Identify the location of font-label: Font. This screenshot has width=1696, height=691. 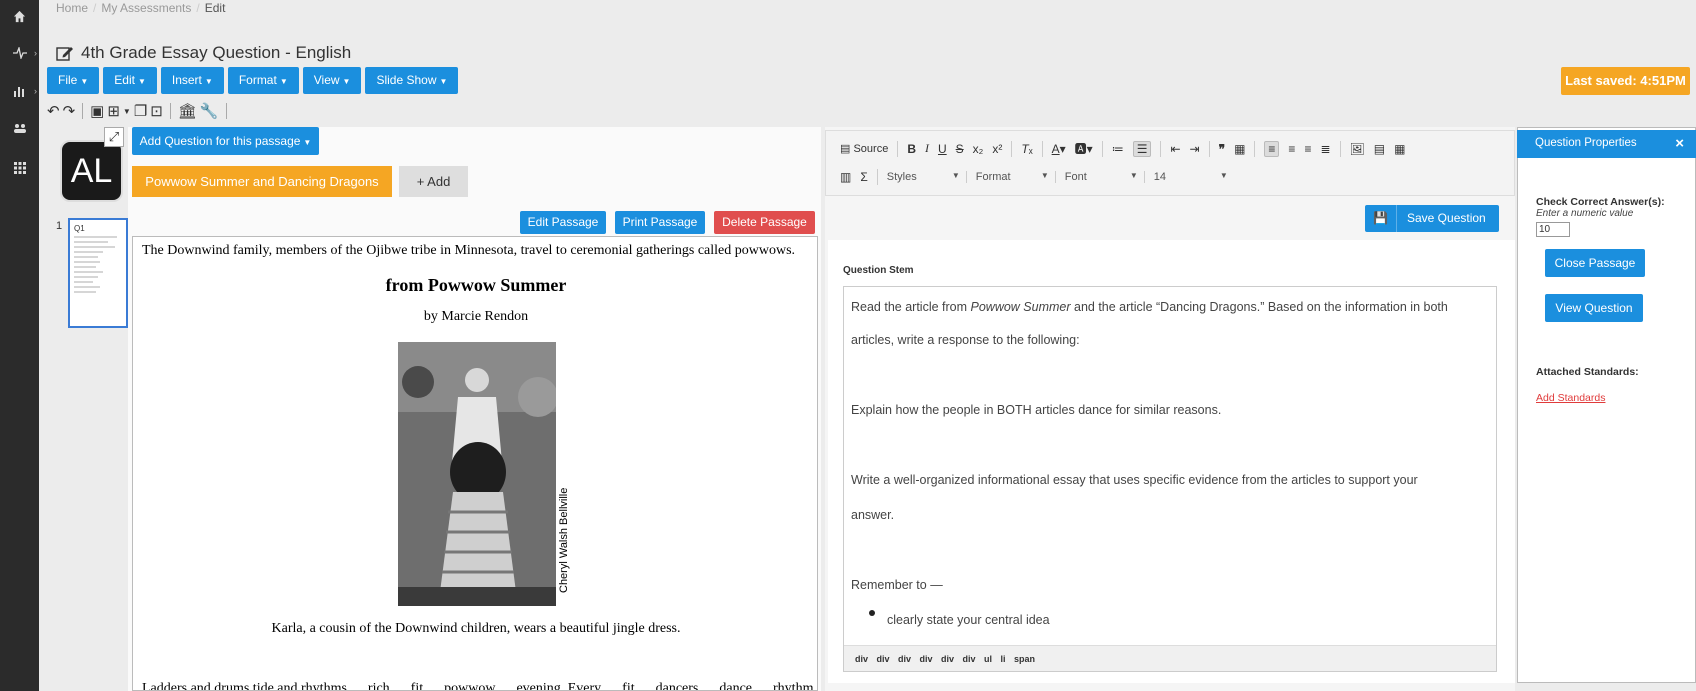
(1075, 177).